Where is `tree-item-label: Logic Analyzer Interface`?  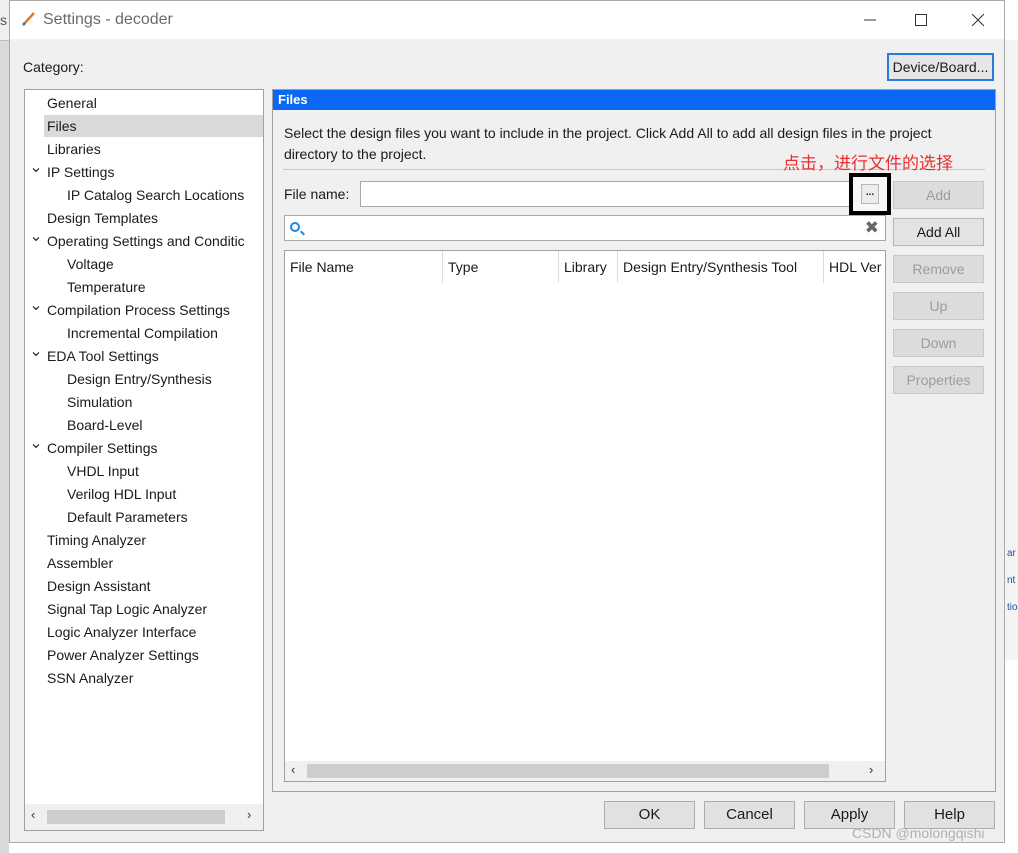
tree-item-label: Logic Analyzer Interface is located at coordinates (122, 632).